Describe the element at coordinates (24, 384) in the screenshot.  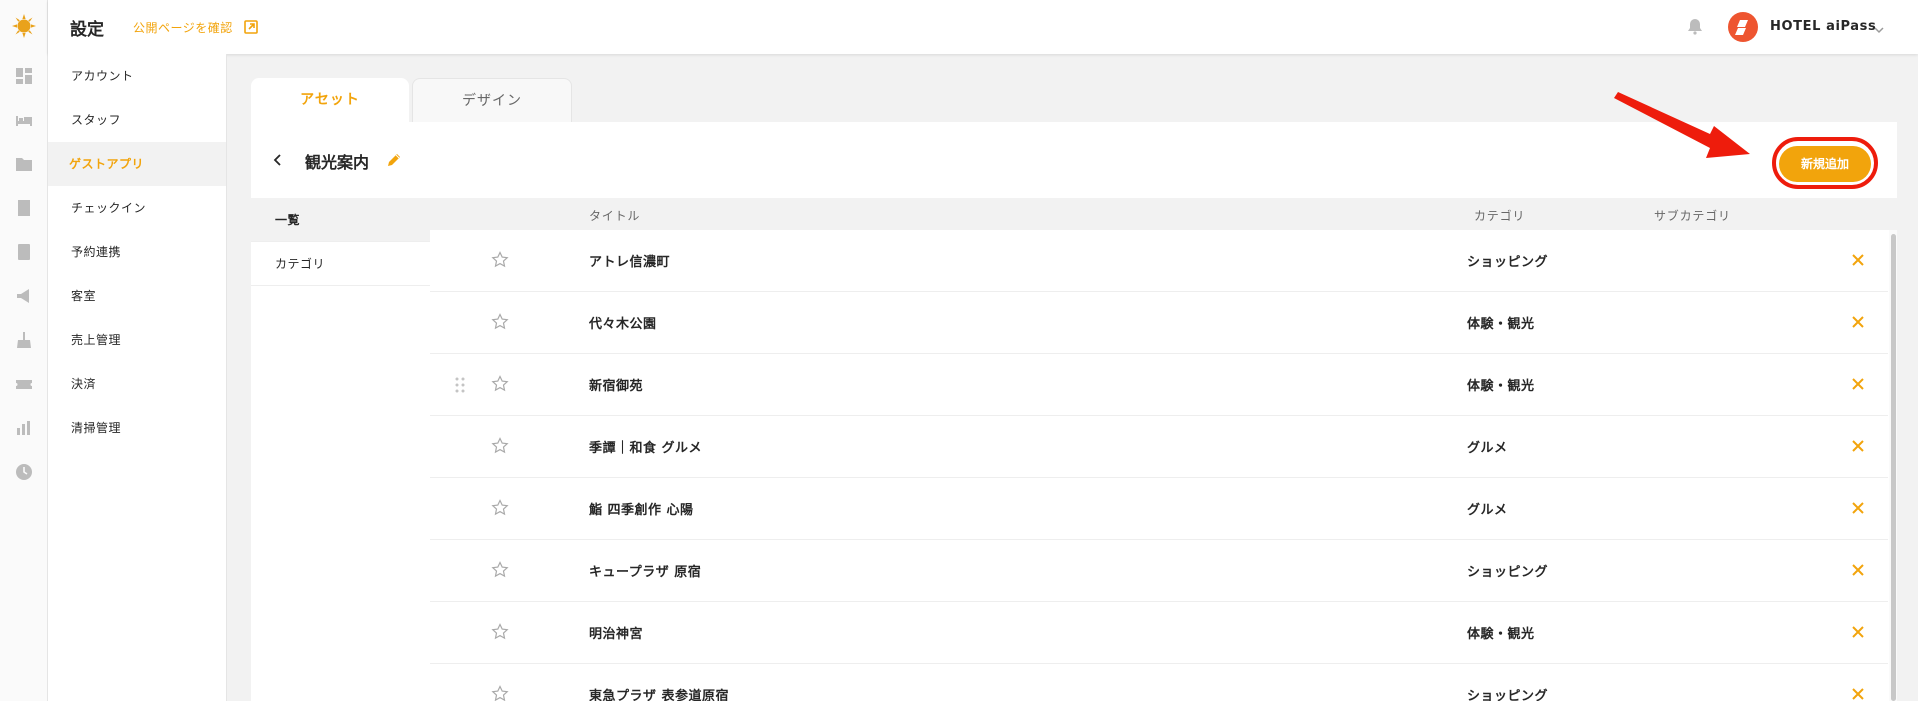
I see `ticket-icon` at that location.